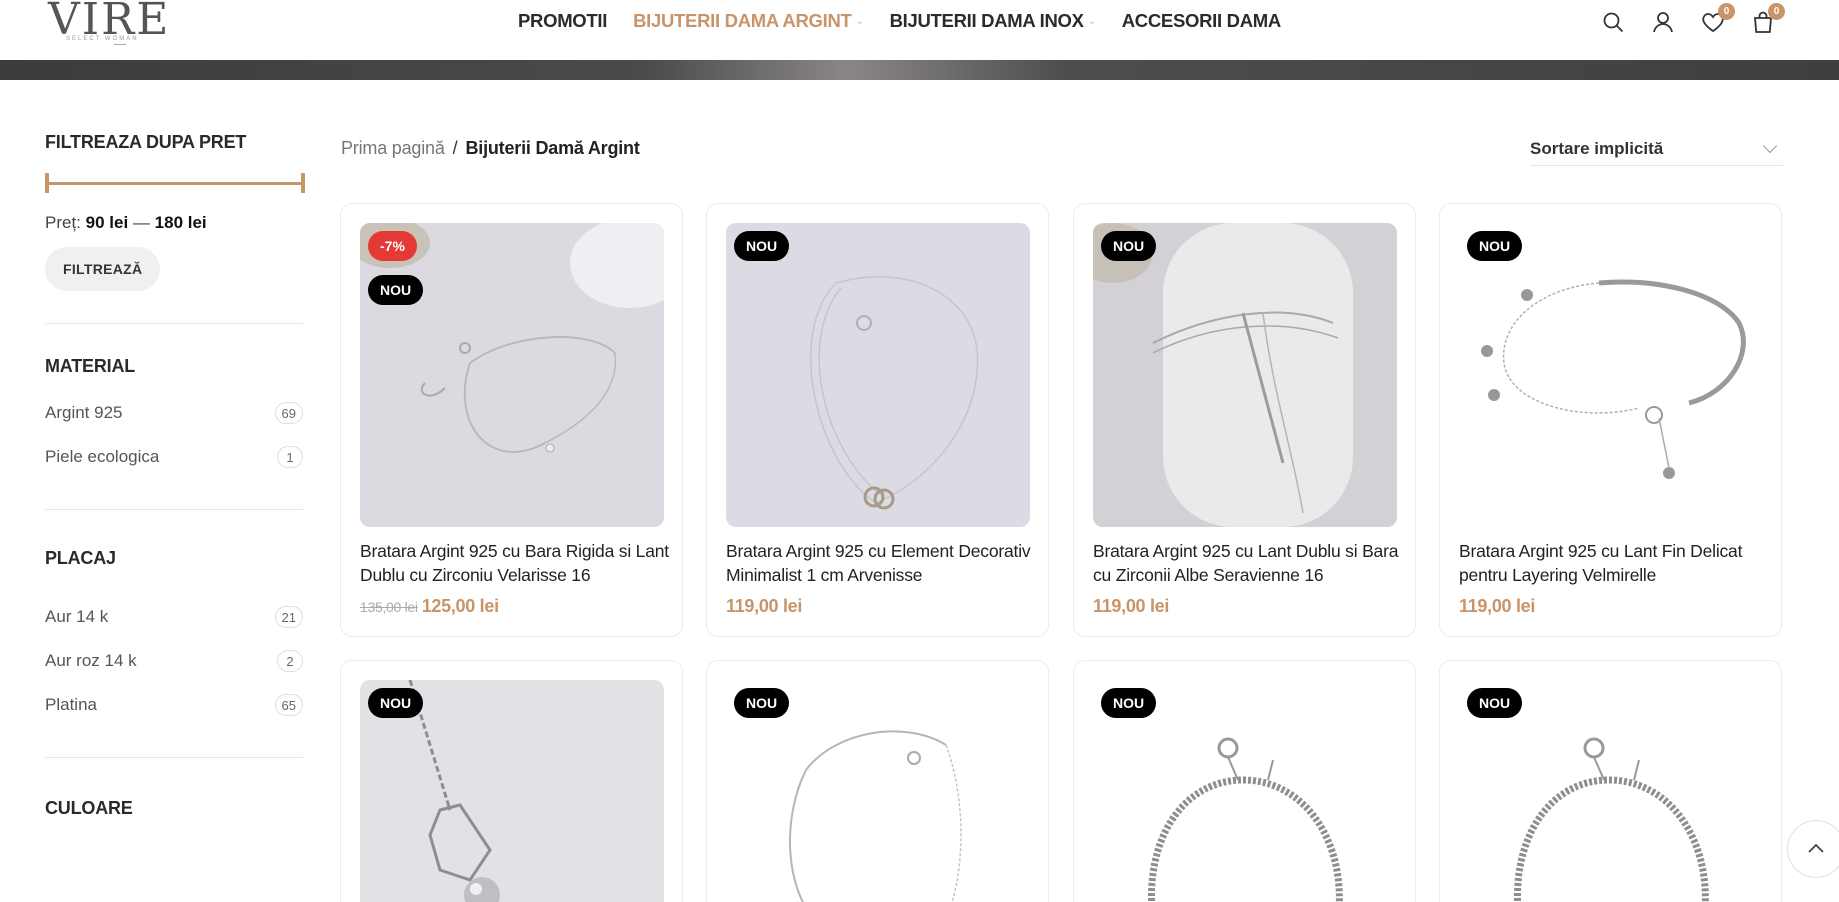  Describe the element at coordinates (174, 705) in the screenshot. I see `filter-item-platina: Platina 65` at that location.